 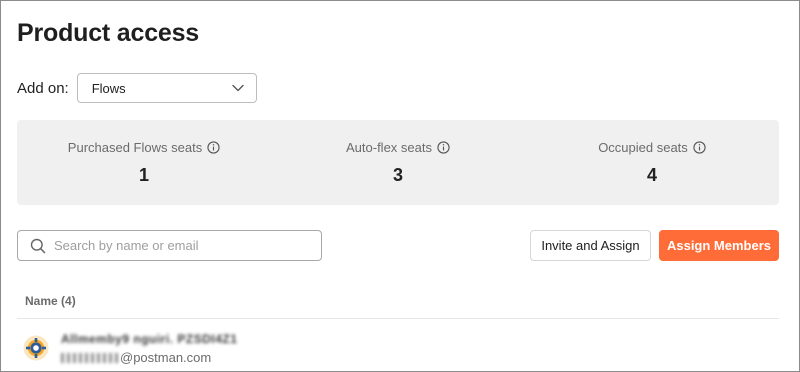 I want to click on page-title: Product access, so click(x=108, y=33).